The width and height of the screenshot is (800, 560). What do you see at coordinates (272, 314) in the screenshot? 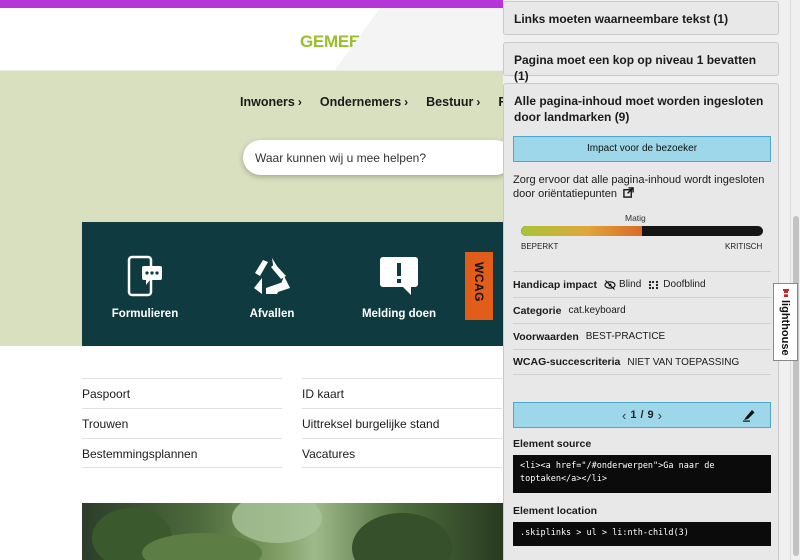
I see `tile-label: Afvallen` at bounding box center [272, 314].